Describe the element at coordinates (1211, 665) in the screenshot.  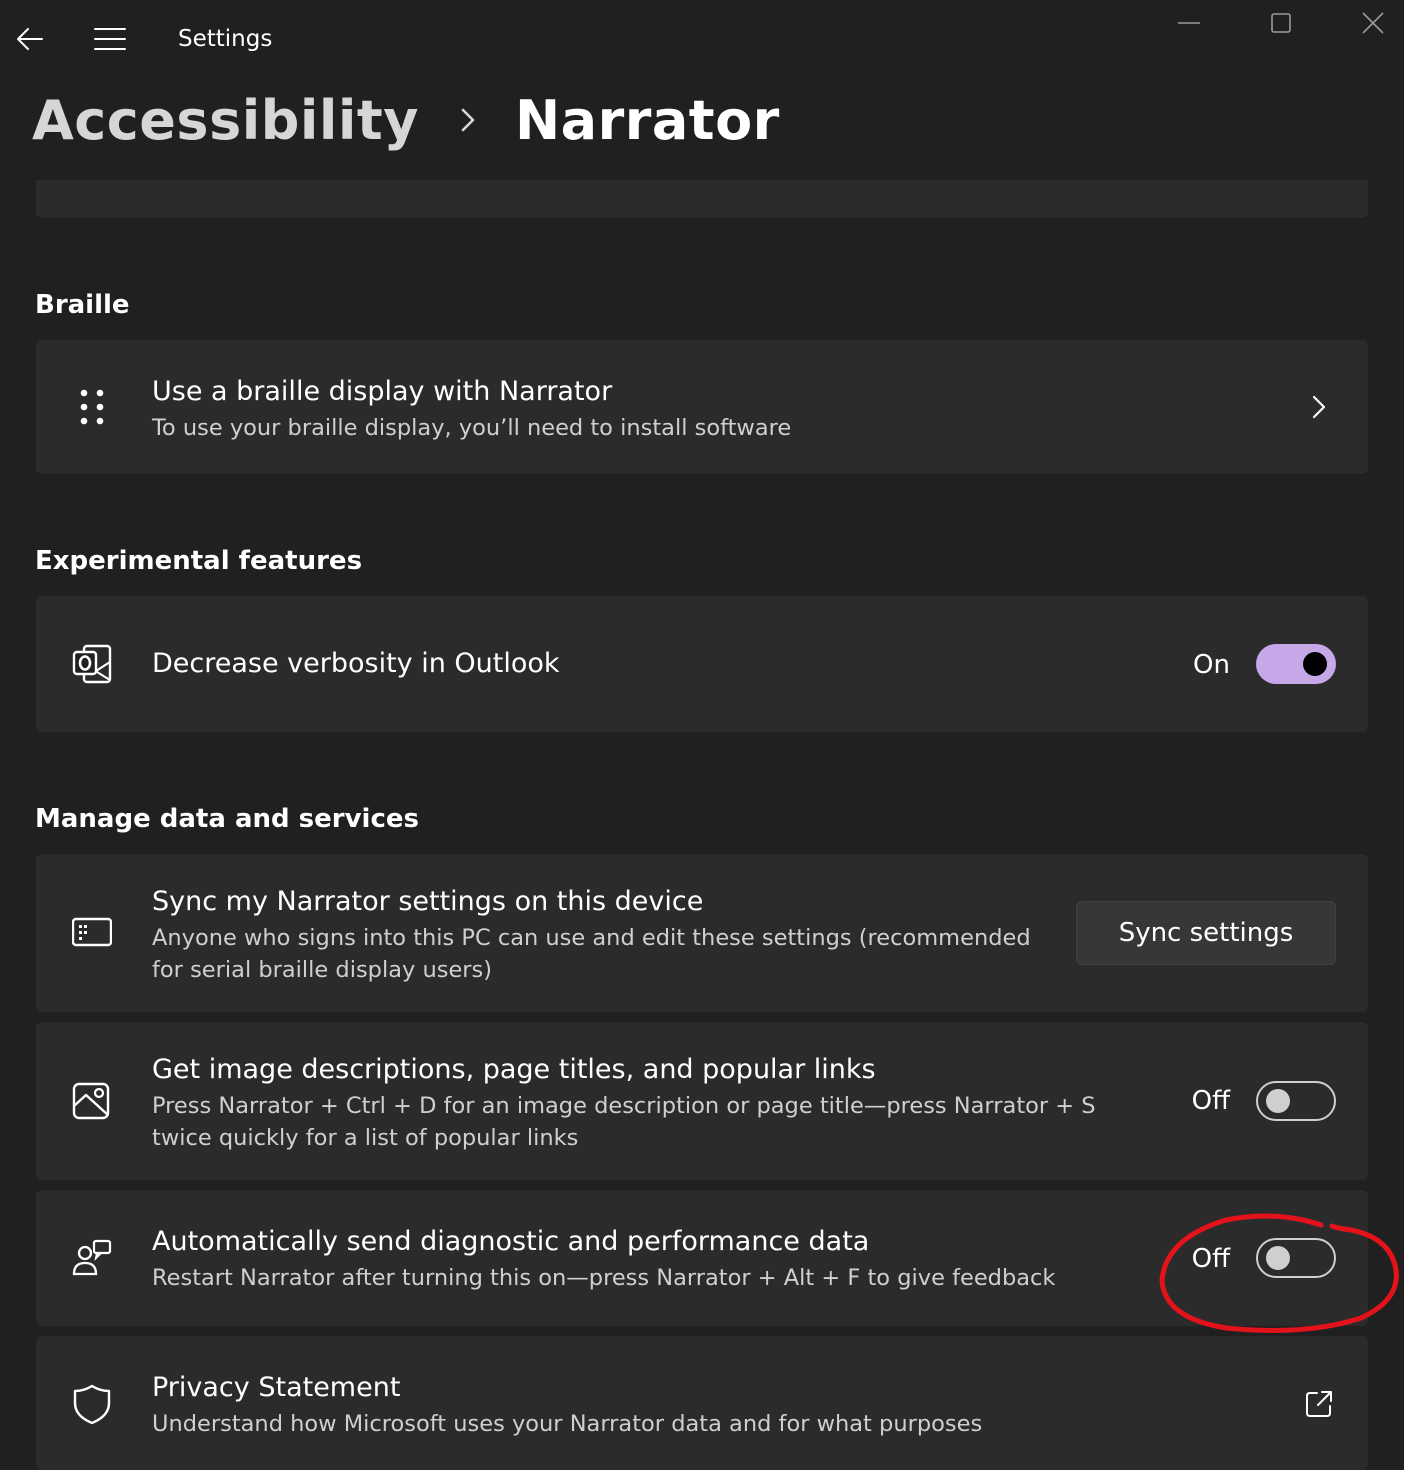
I see `toggle-state-label: On` at that location.